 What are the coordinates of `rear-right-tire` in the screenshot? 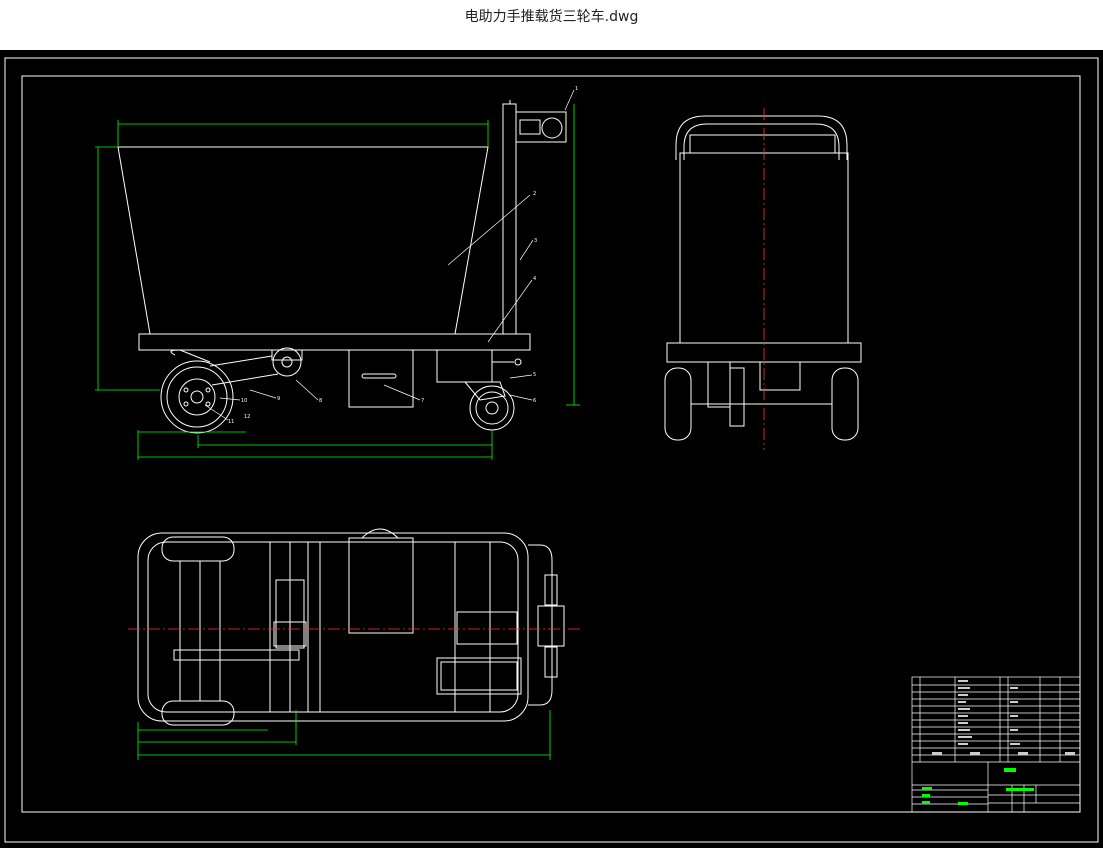 It's located at (845, 404).